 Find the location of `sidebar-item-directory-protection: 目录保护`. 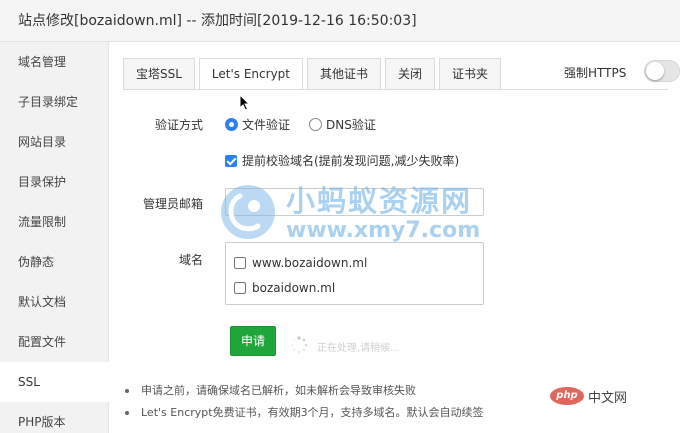

sidebar-item-directory-protection: 目录保护 is located at coordinates (54, 182).